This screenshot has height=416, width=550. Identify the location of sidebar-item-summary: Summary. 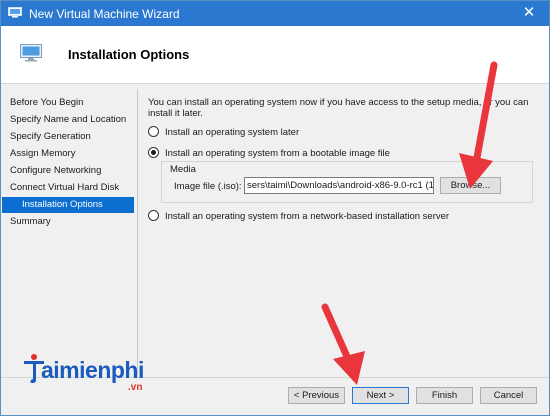
(68, 222).